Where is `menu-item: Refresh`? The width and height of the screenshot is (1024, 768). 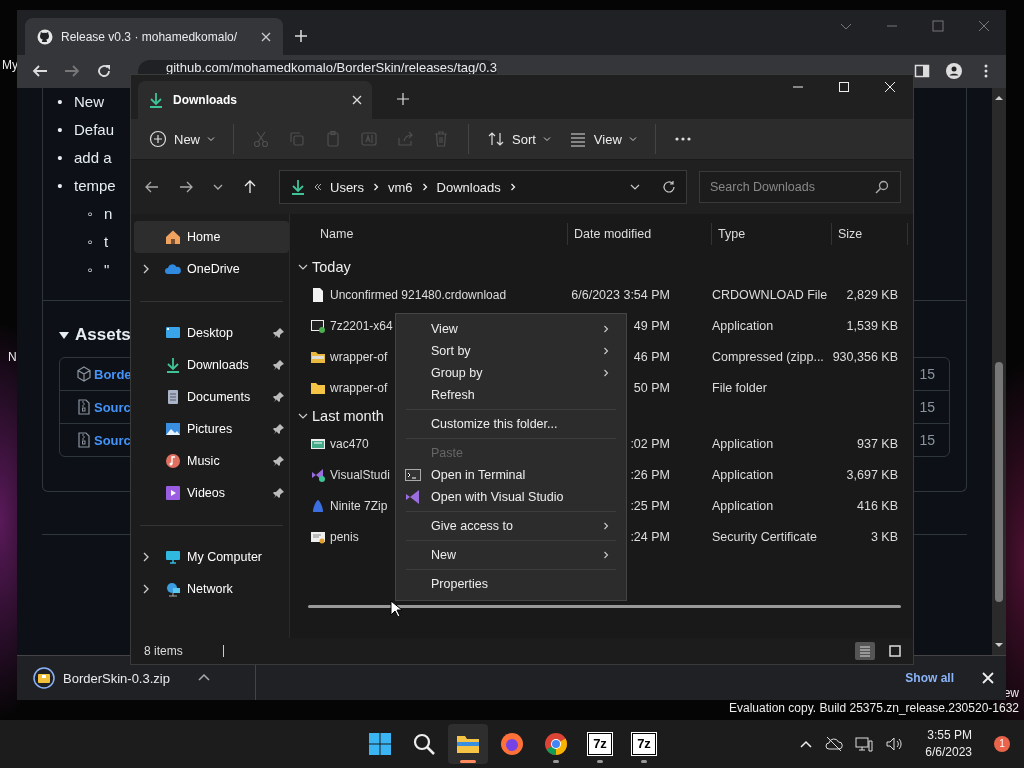
menu-item: Refresh is located at coordinates (511, 395).